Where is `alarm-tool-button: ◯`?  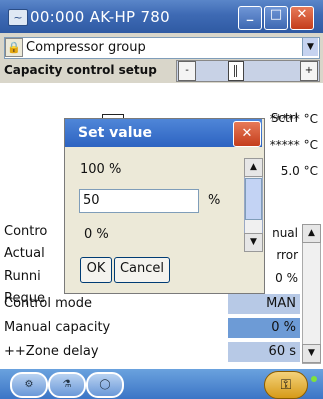 alarm-tool-button: ◯ is located at coordinates (105, 385).